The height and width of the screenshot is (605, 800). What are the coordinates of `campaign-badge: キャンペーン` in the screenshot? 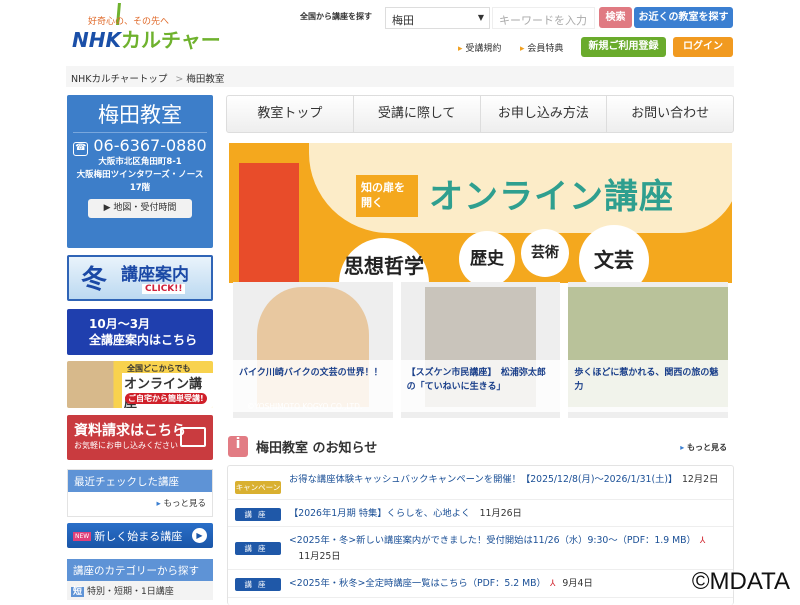 It's located at (258, 487).